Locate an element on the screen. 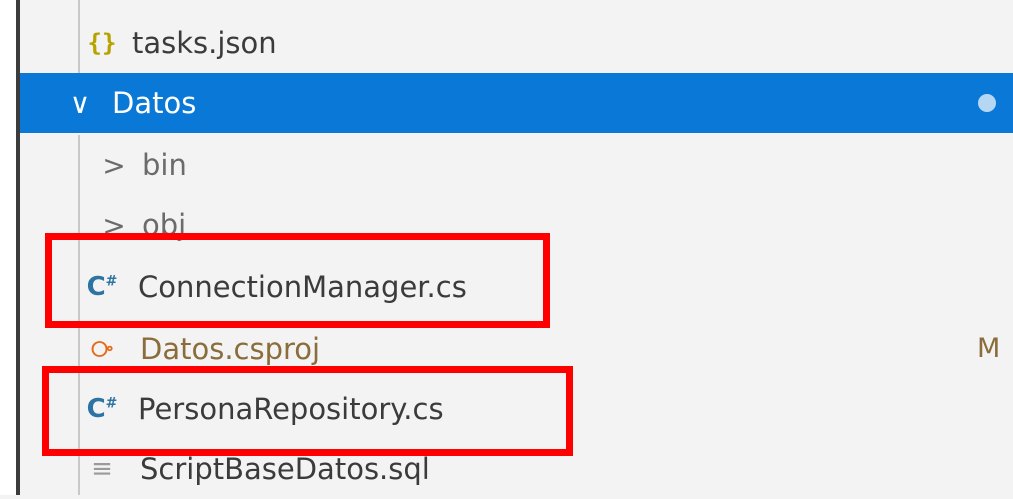 Image resolution: width=1013 pixels, height=499 pixels. sql-file-icon: ≡ is located at coordinates (102, 469).